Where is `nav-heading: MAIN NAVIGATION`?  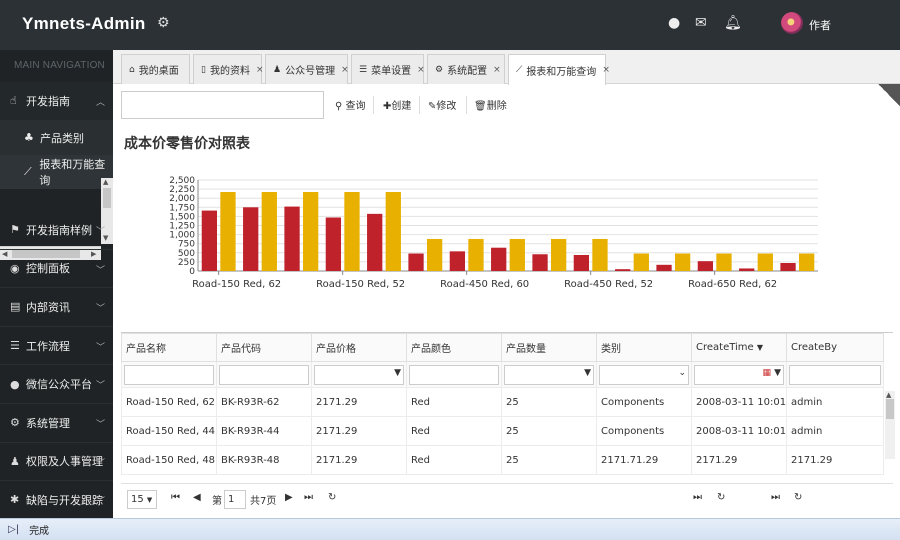
nav-heading: MAIN NAVIGATION is located at coordinates (59, 65).